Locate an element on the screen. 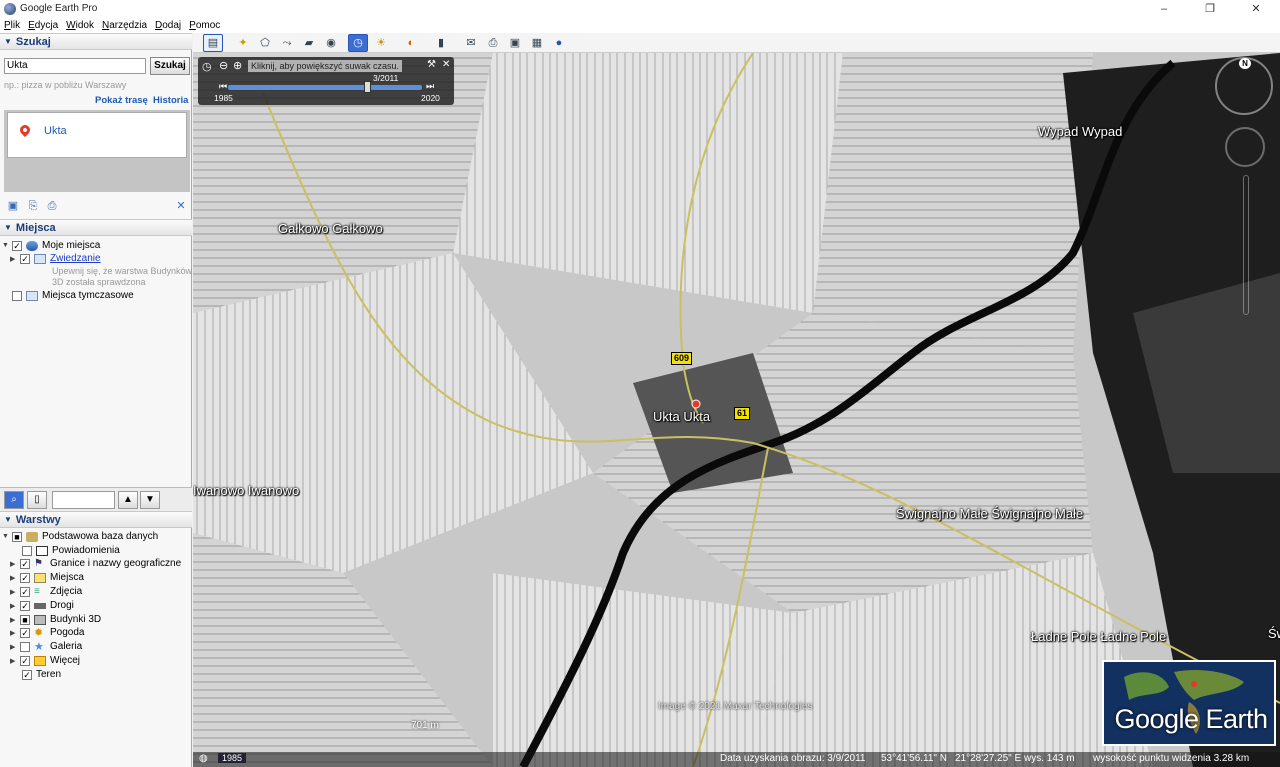 Image resolution: width=1280 pixels, height=767 pixels. minimize-button: – is located at coordinates (1164, 8).